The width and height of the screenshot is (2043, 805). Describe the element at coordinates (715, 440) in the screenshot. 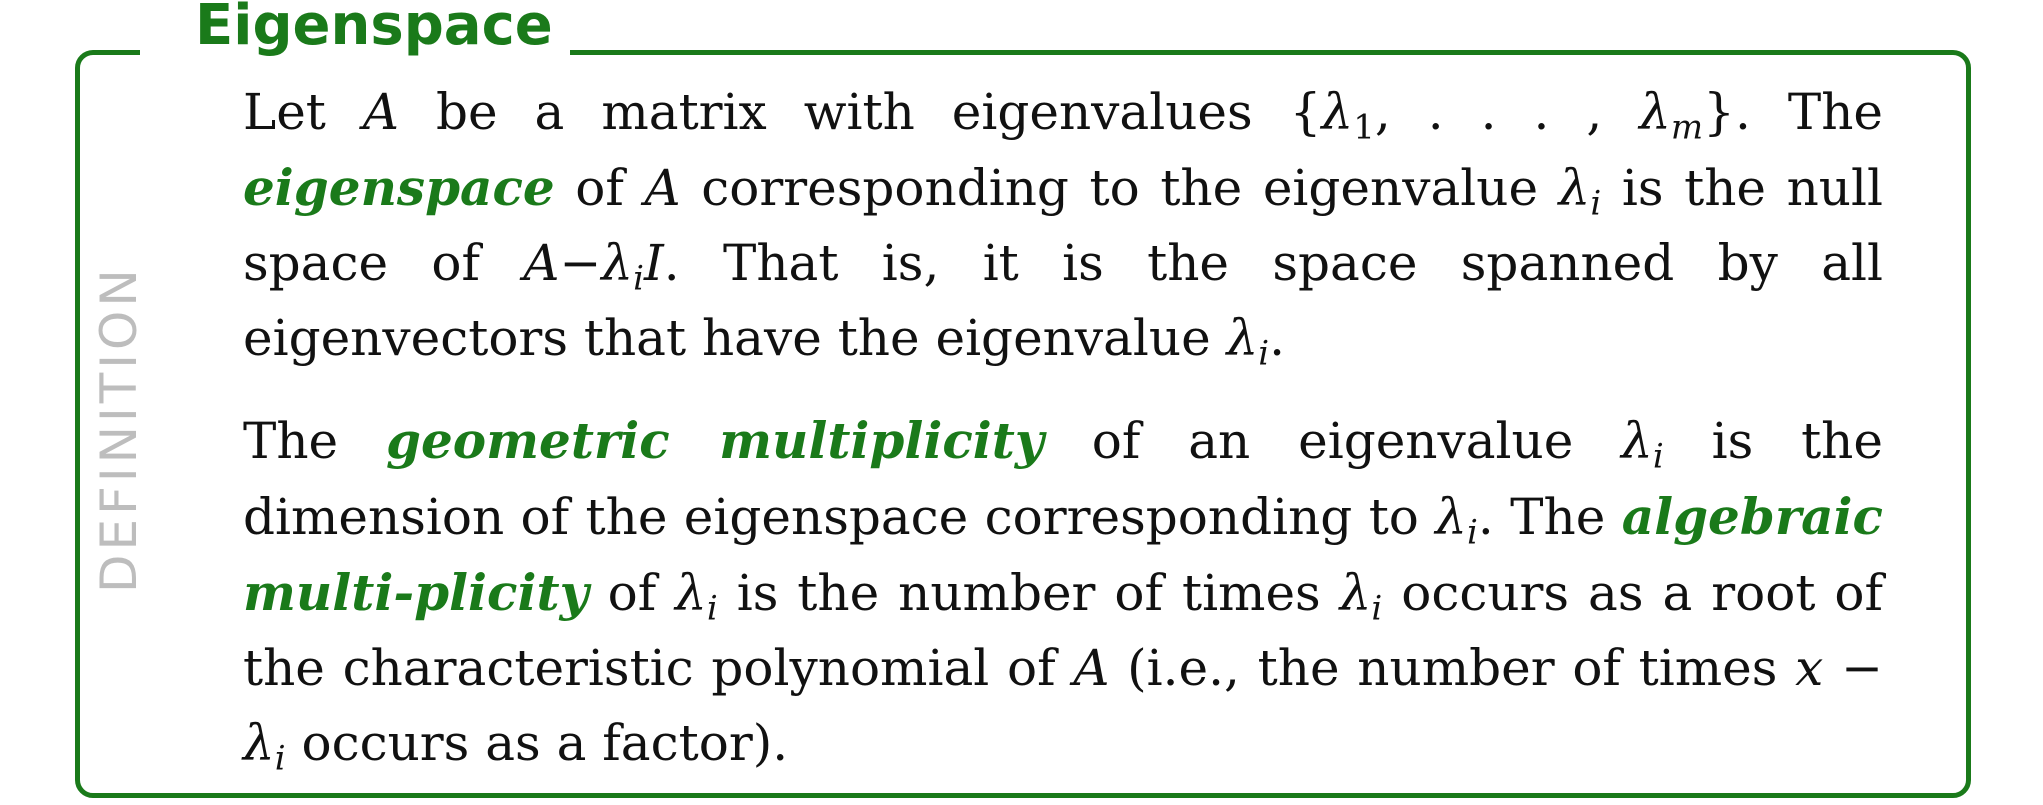

I see `term-geometric-multiplicity: geometric multiplicity` at that location.